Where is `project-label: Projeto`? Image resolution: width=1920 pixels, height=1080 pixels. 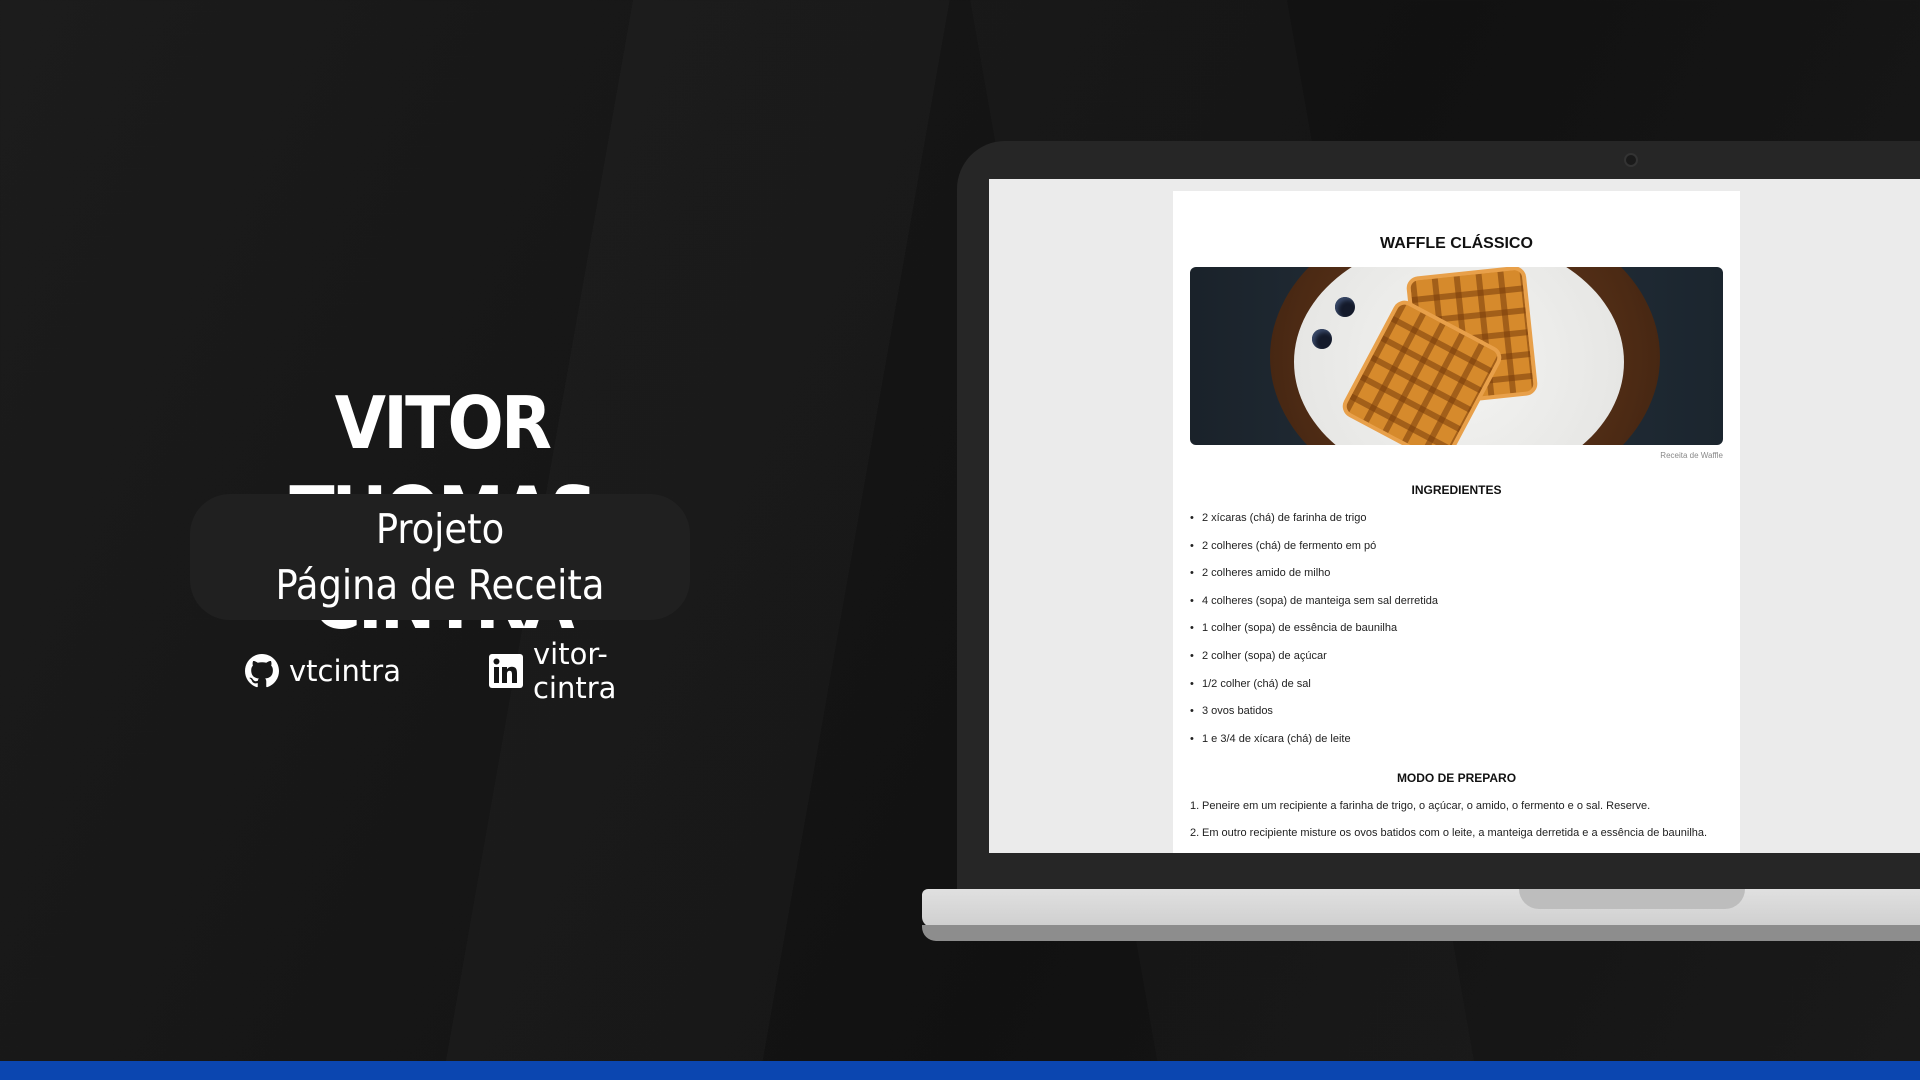 project-label: Projeto is located at coordinates (440, 529).